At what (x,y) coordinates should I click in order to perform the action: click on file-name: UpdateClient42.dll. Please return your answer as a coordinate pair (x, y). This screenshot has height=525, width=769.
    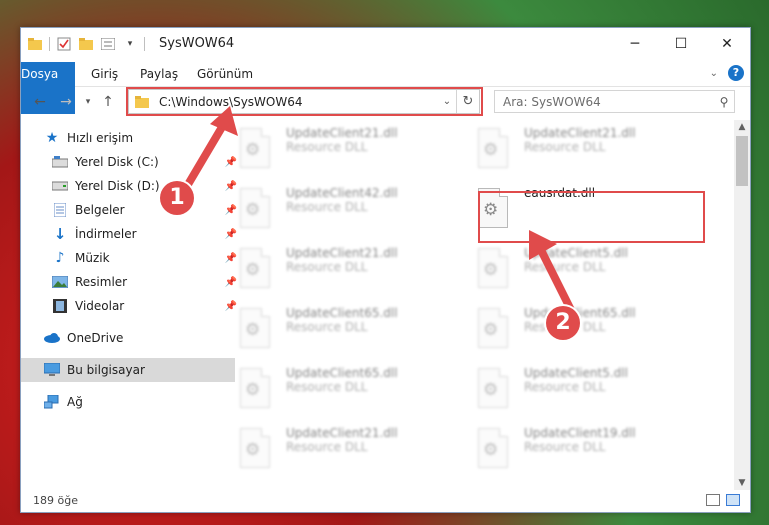
    Looking at the image, I should click on (342, 193).